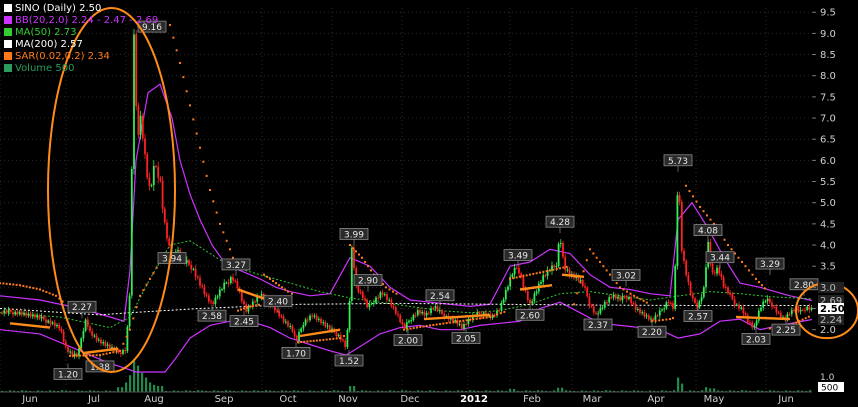 The image size is (858, 407). I want to click on trend-accent, so click(763, 318).